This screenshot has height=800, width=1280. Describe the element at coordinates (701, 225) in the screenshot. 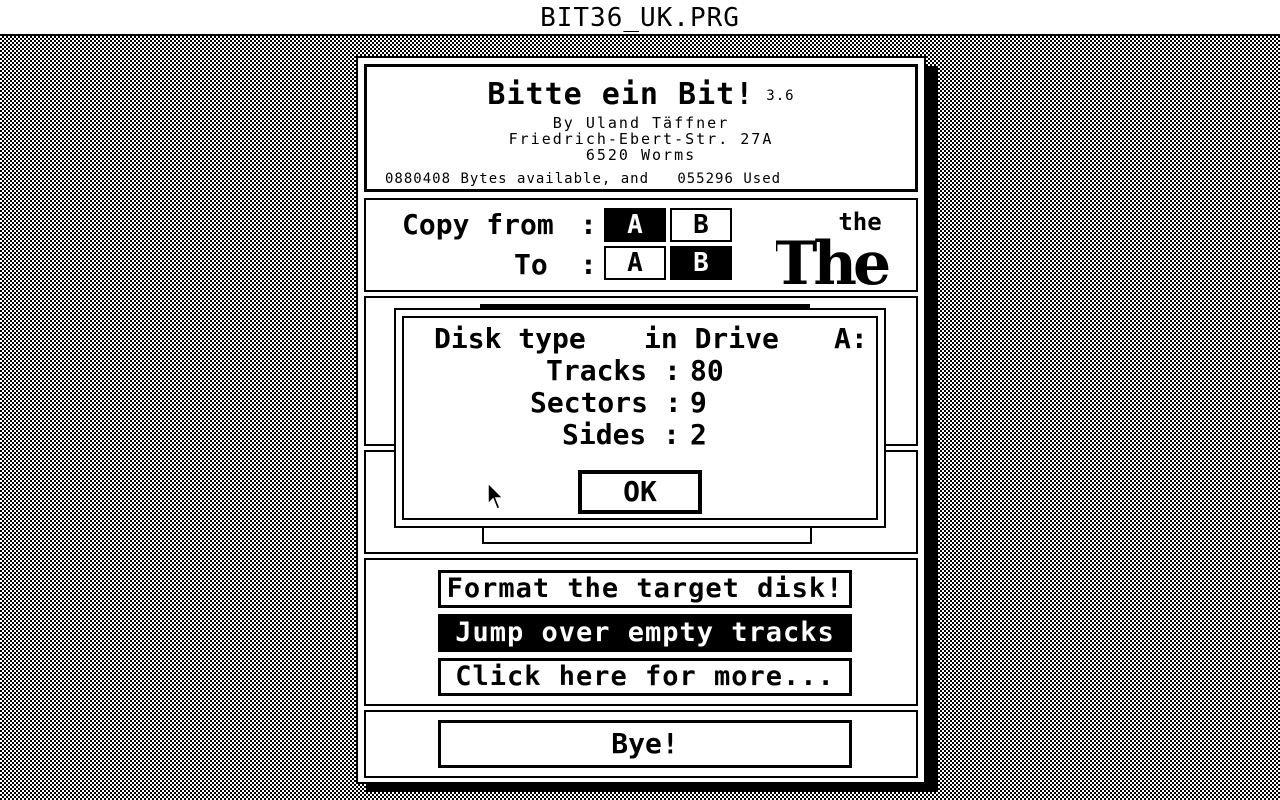

I see `source-drive-b-button: B` at that location.